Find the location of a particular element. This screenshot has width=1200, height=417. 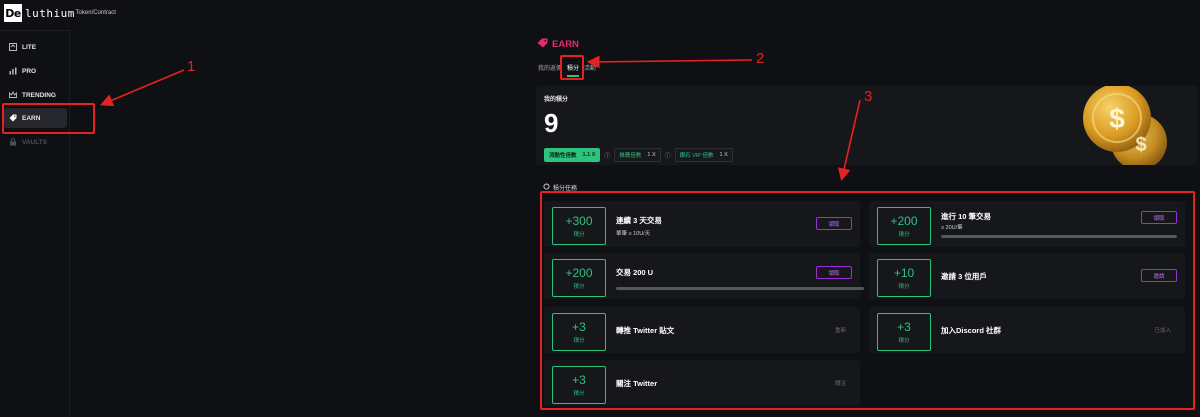

score-value: 9 is located at coordinates (551, 123).